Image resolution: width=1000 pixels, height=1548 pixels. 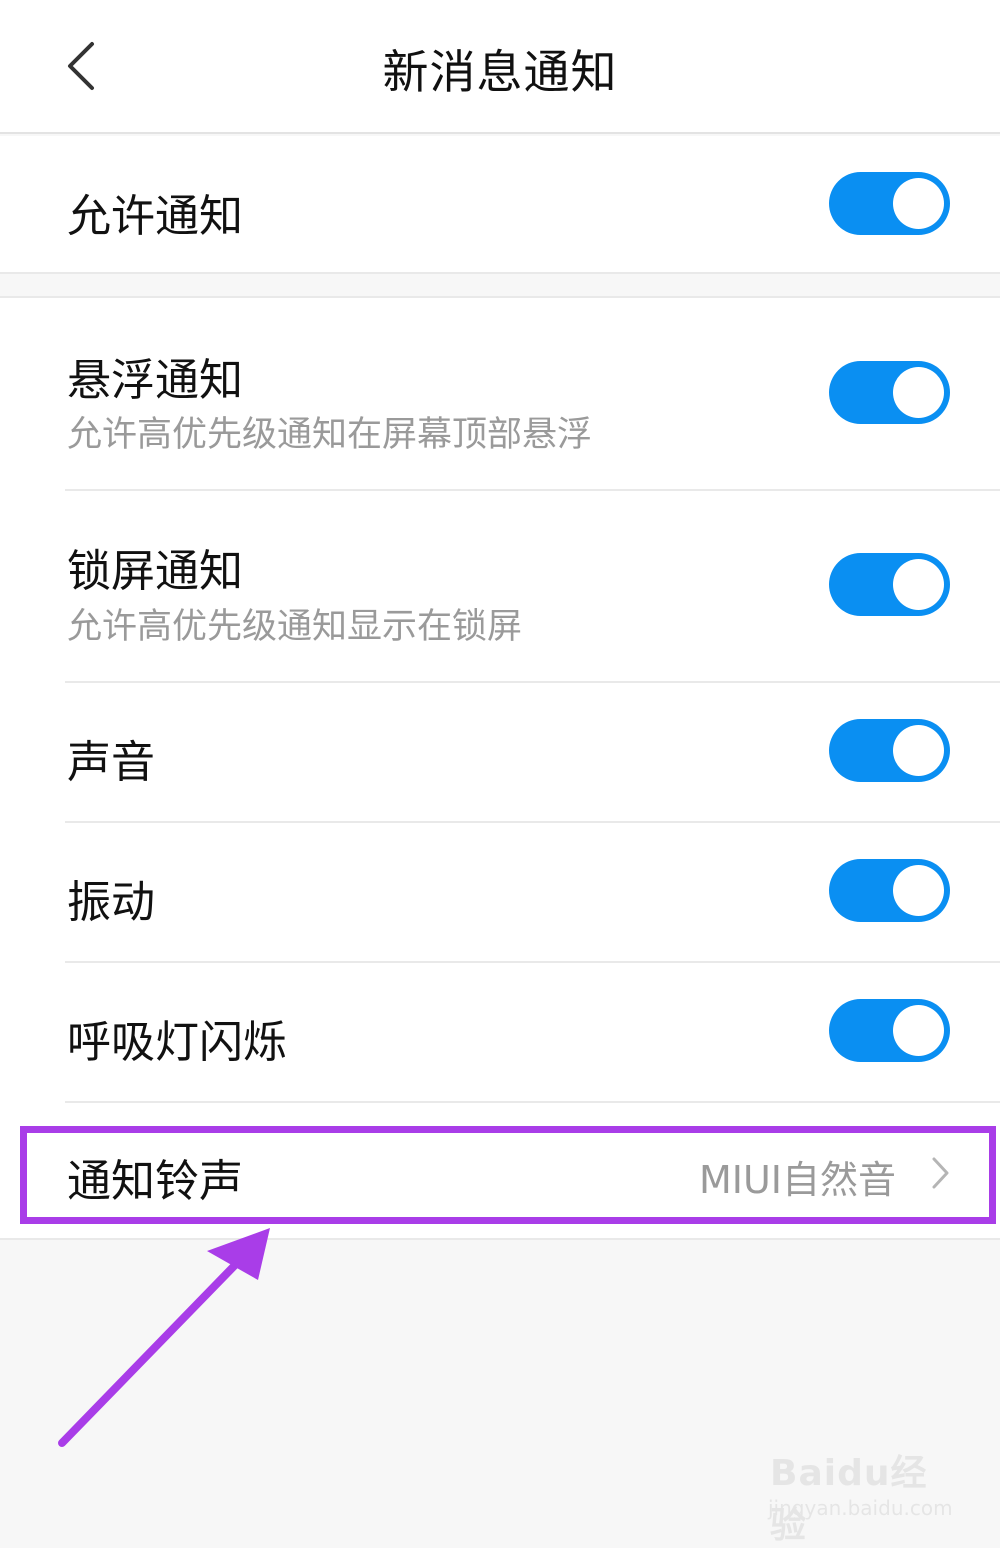 I want to click on baidu-watermark: Baidu经验 jingyan.baidu.com, so click(x=864, y=1491).